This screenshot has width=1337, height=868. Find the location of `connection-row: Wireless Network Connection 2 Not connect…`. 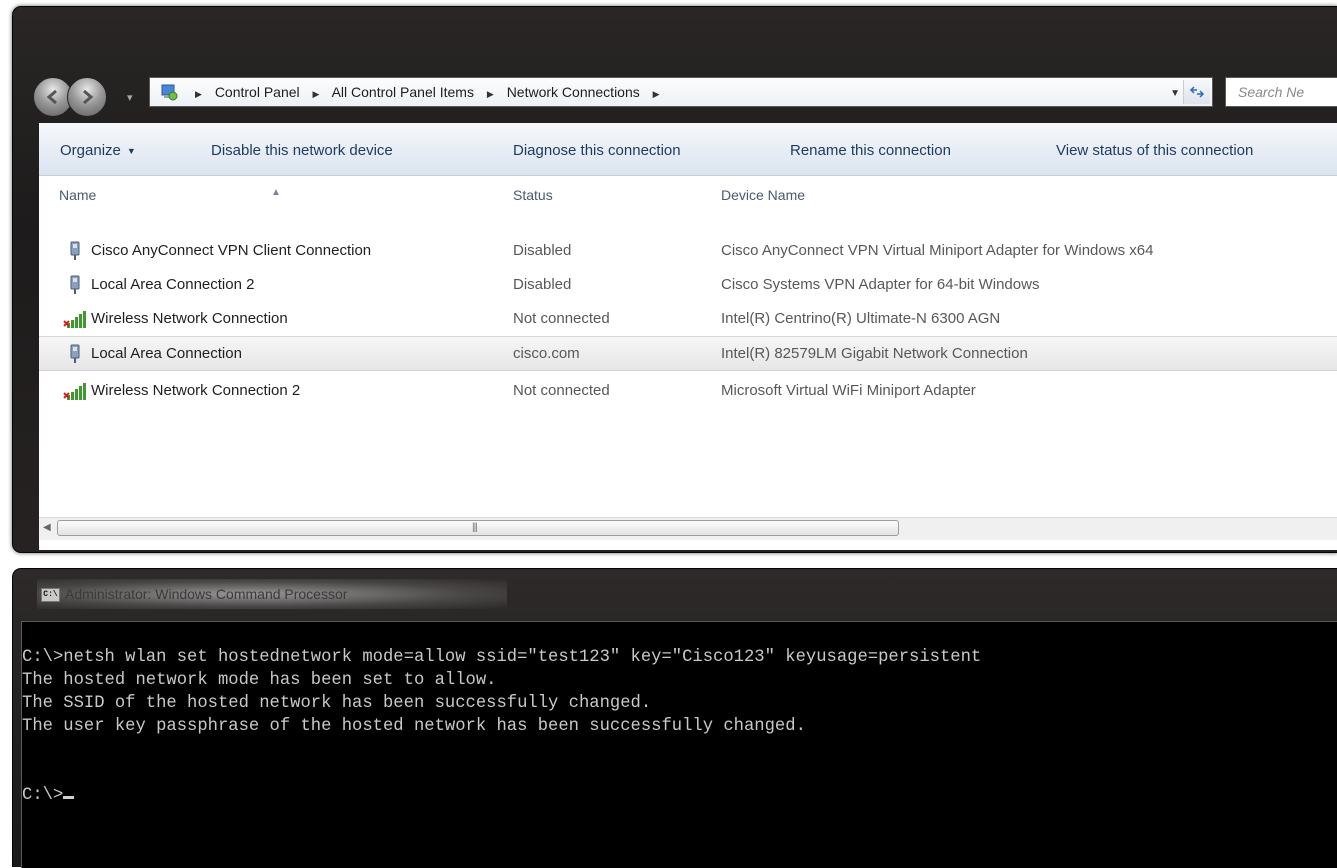

connection-row: Wireless Network Connection 2 Not connect… is located at coordinates (688, 390).